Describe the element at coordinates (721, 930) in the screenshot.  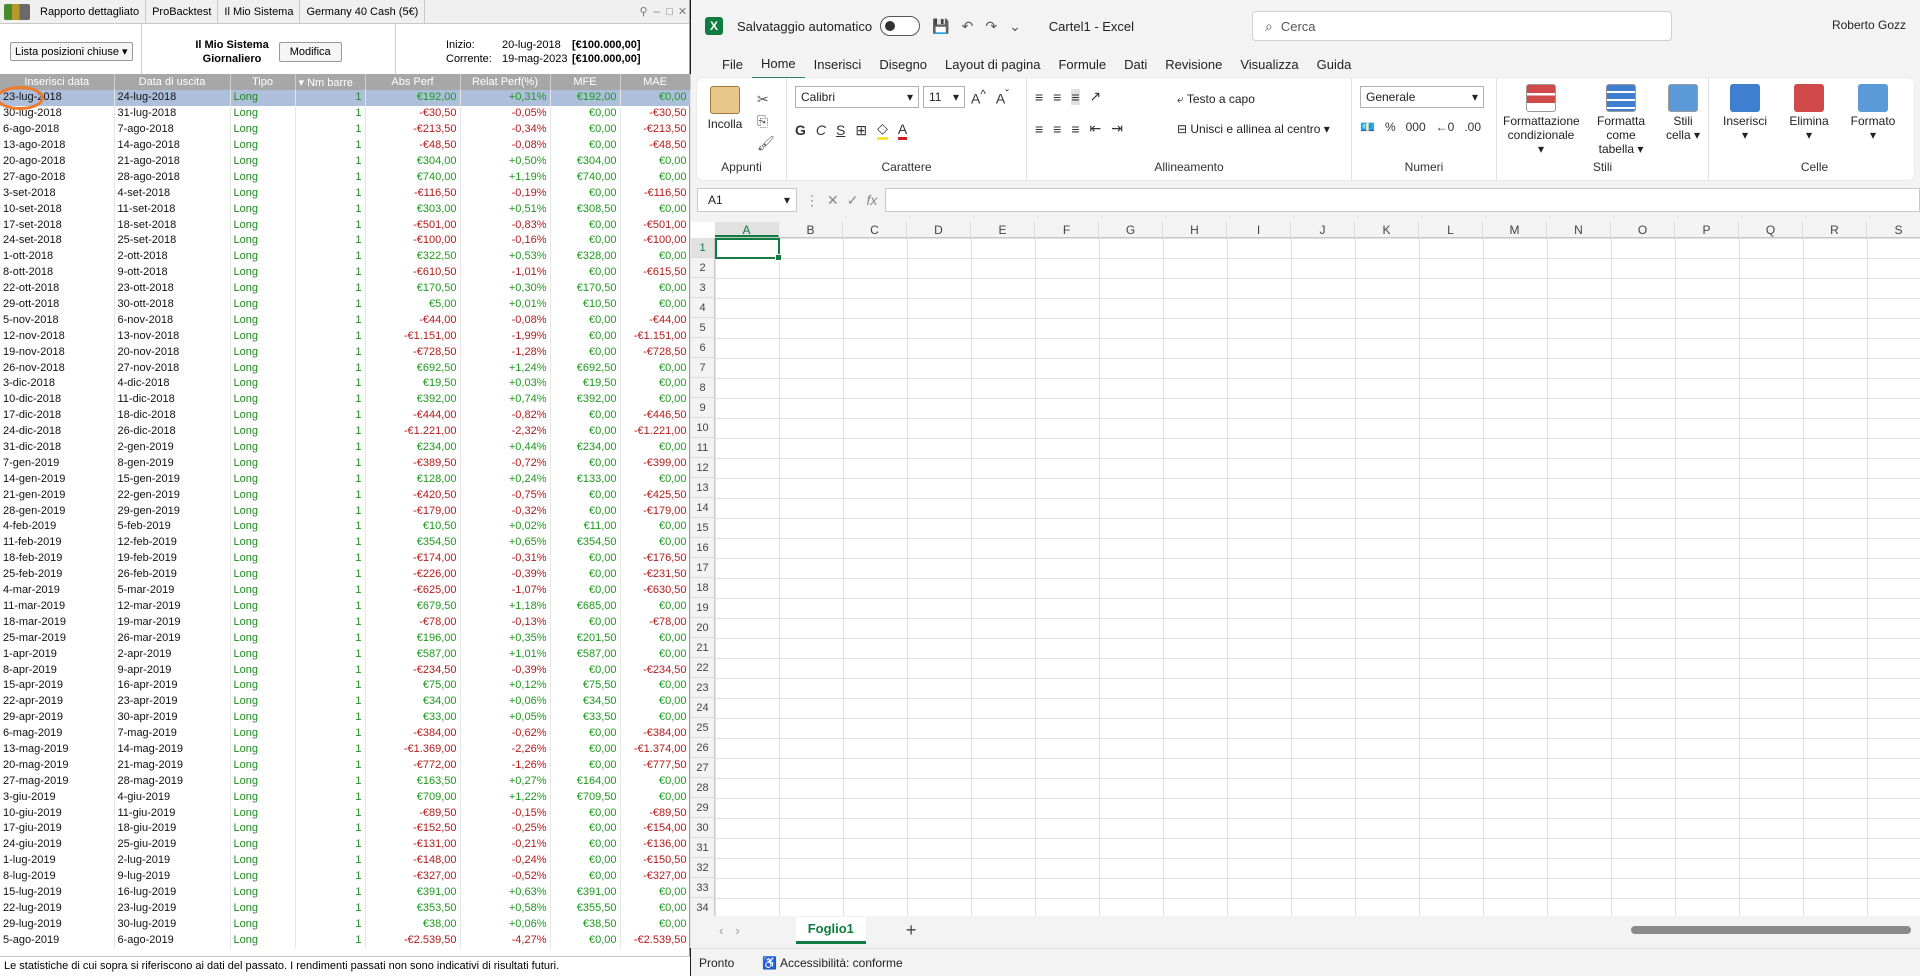
I see `prev-sheet-icon: ‹` at that location.